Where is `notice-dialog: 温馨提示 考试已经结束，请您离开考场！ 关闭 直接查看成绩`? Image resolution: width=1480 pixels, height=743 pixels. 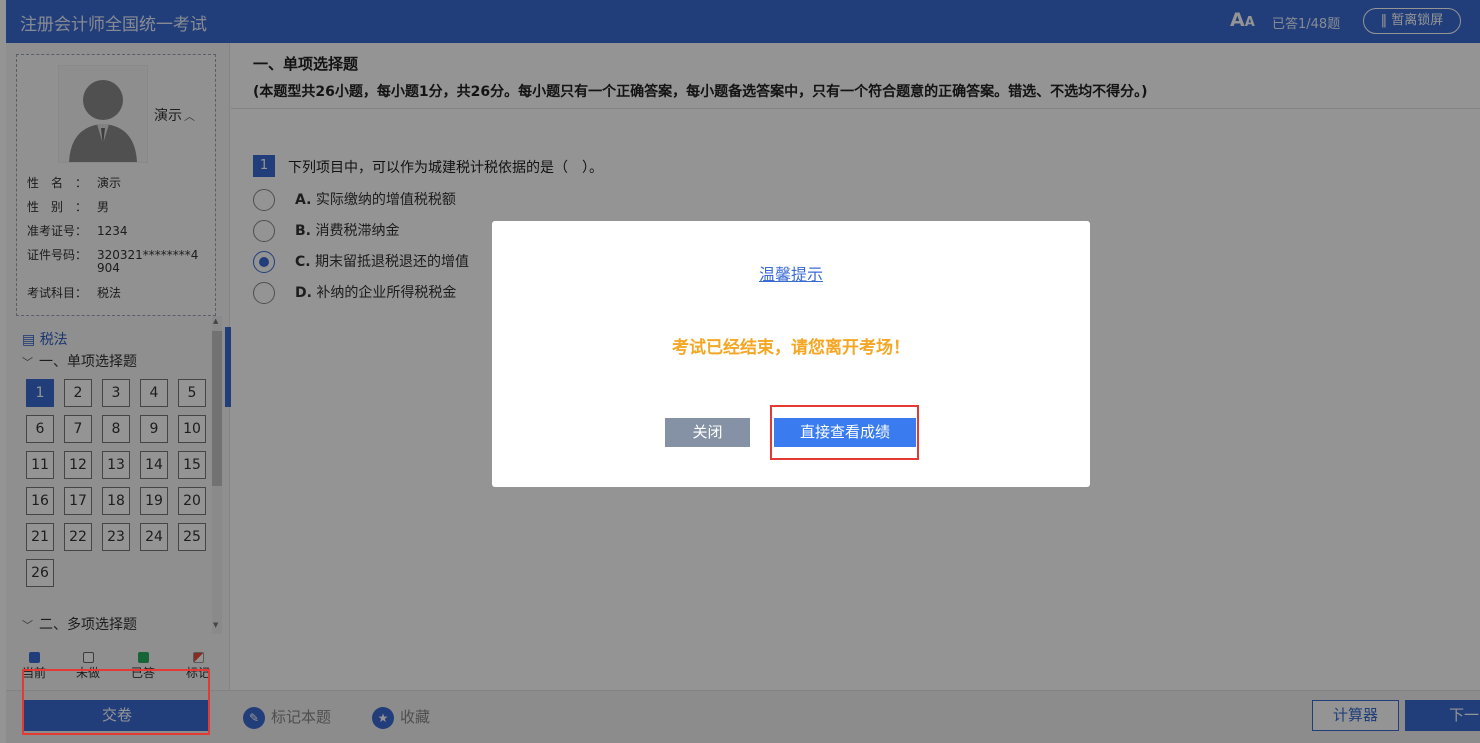
notice-dialog: 温馨提示 考试已经结束，请您离开考场！ 关闭 直接查看成绩 is located at coordinates (791, 354).